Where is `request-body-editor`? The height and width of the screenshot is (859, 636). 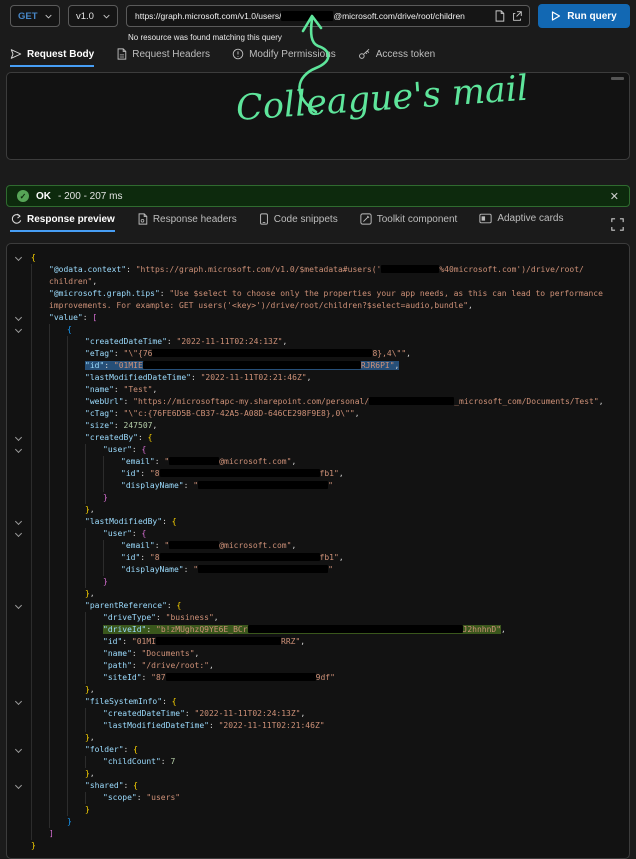
request-body-editor is located at coordinates (318, 116).